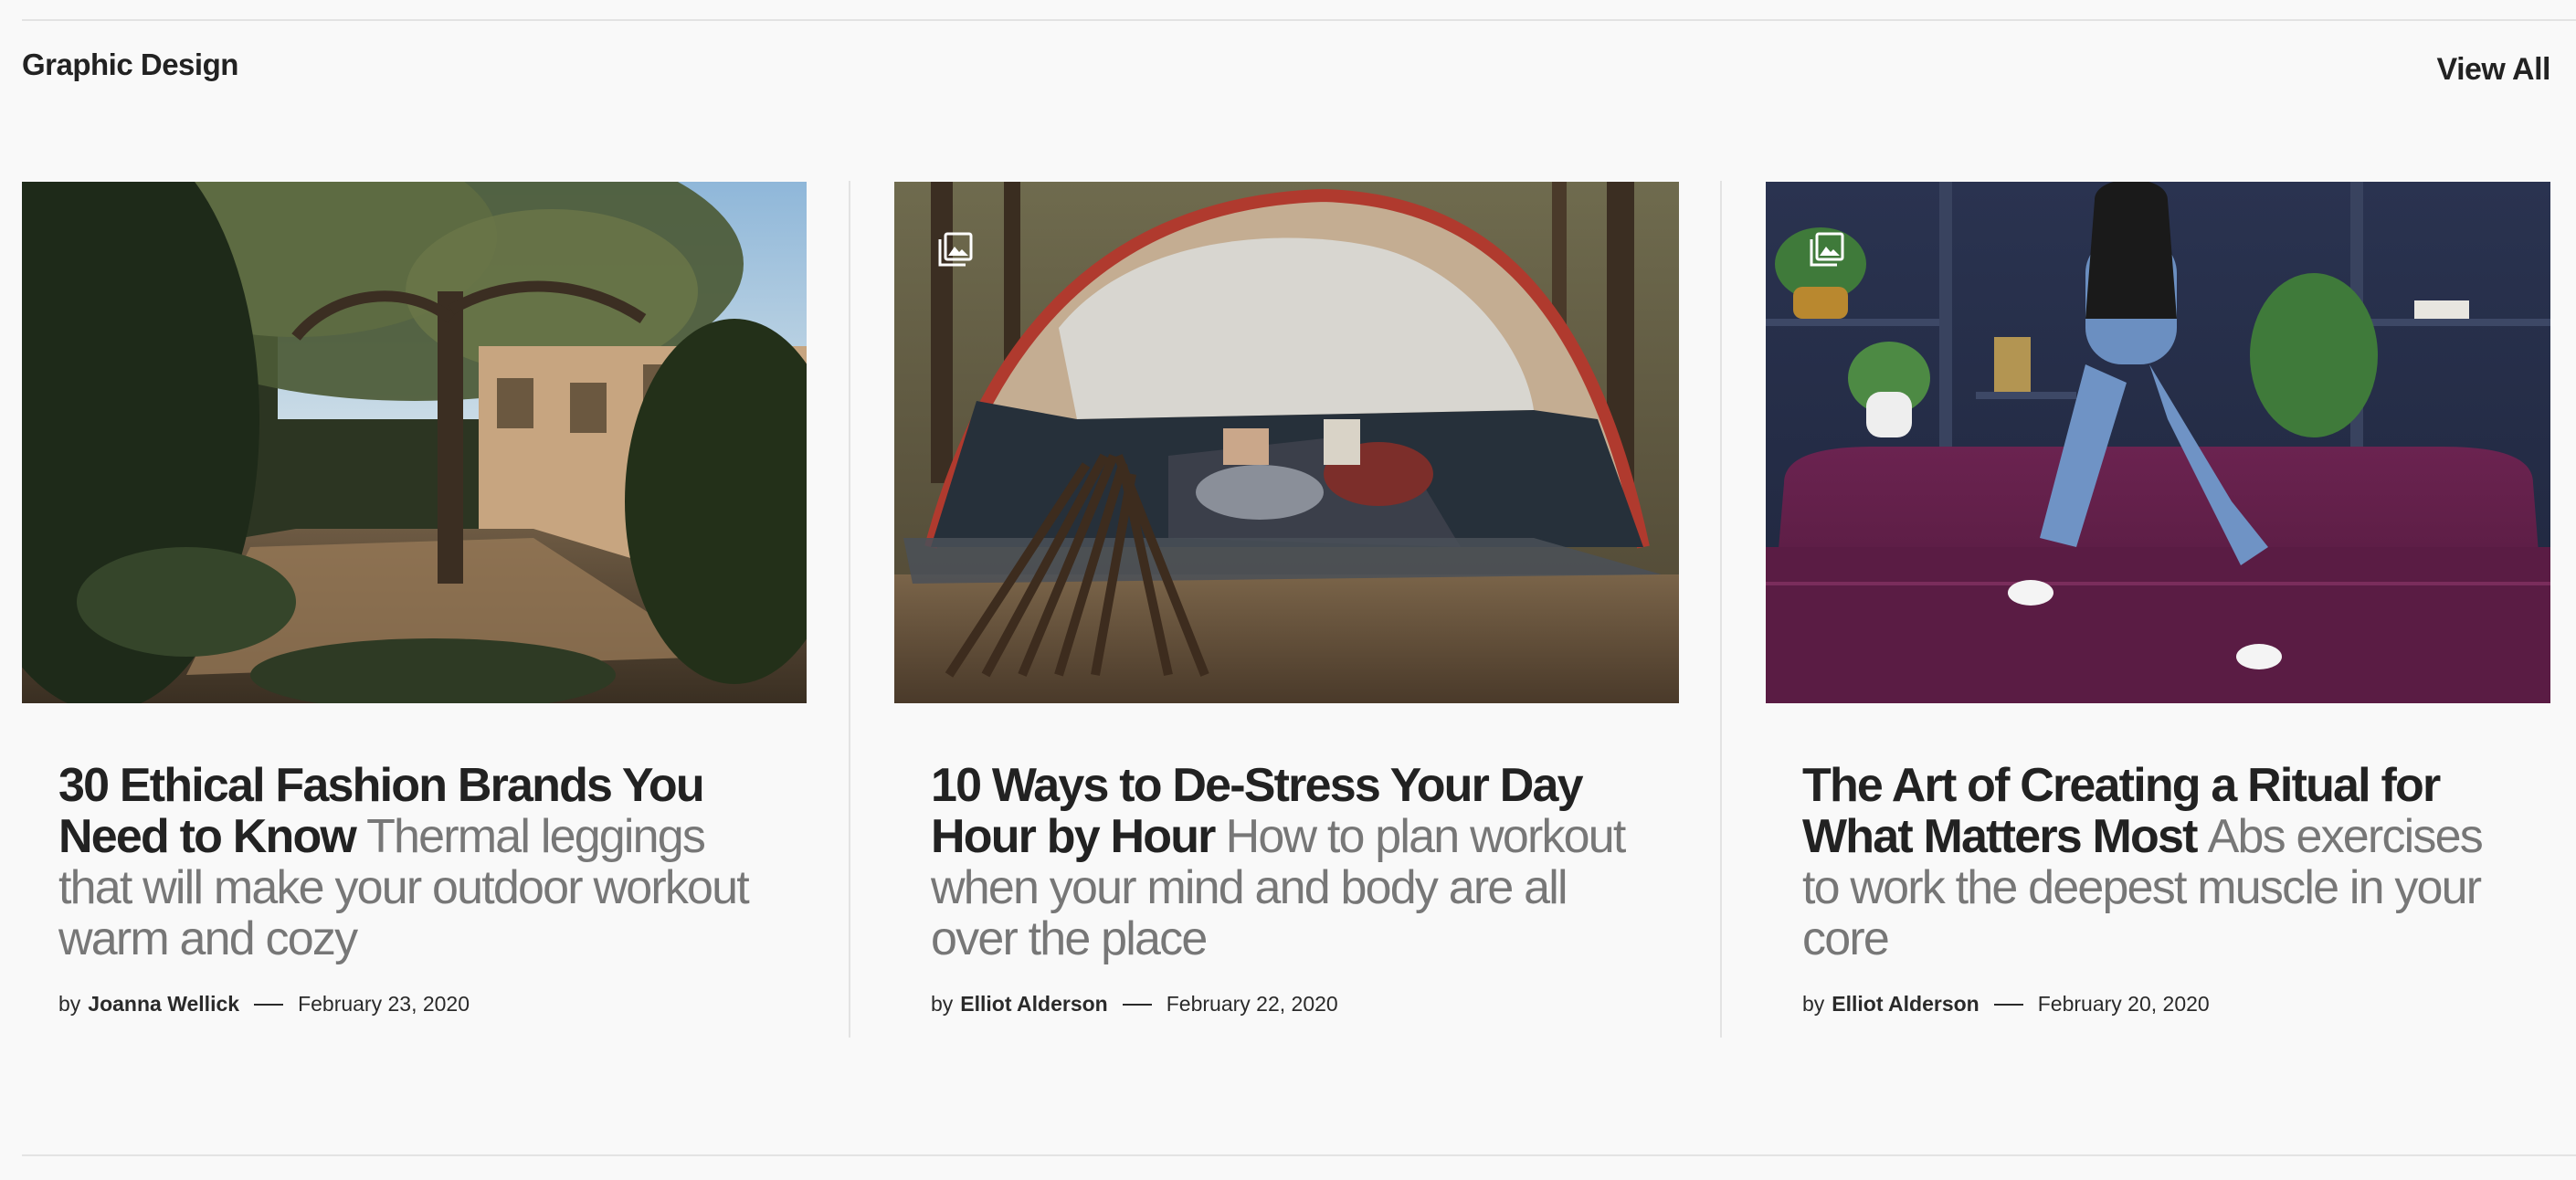  I want to click on camping-tent-image, so click(1286, 442).